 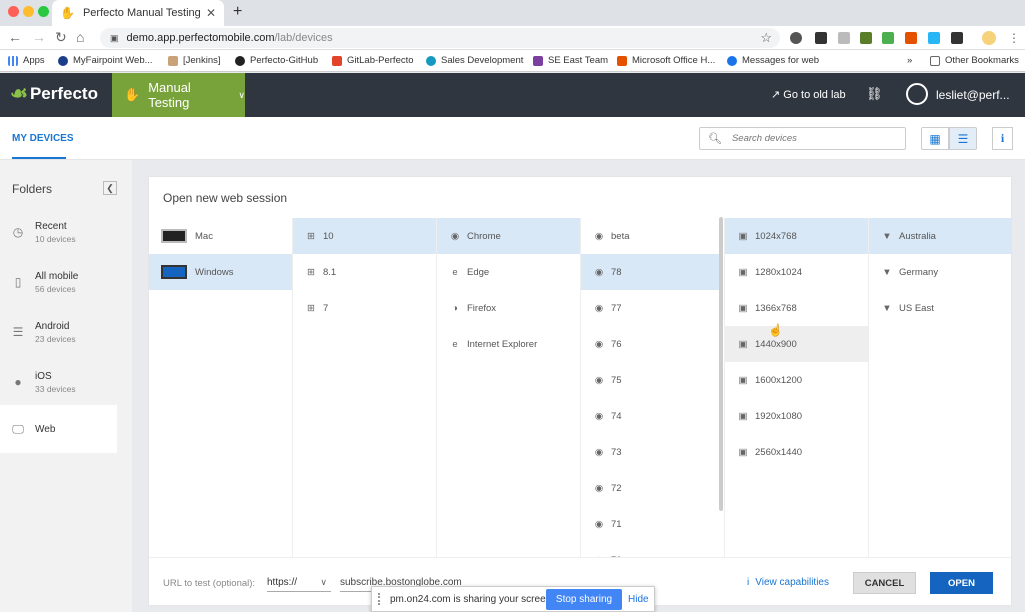 I want to click on folder-item-ios: ● iOS 33 devices, so click(x=58, y=382).